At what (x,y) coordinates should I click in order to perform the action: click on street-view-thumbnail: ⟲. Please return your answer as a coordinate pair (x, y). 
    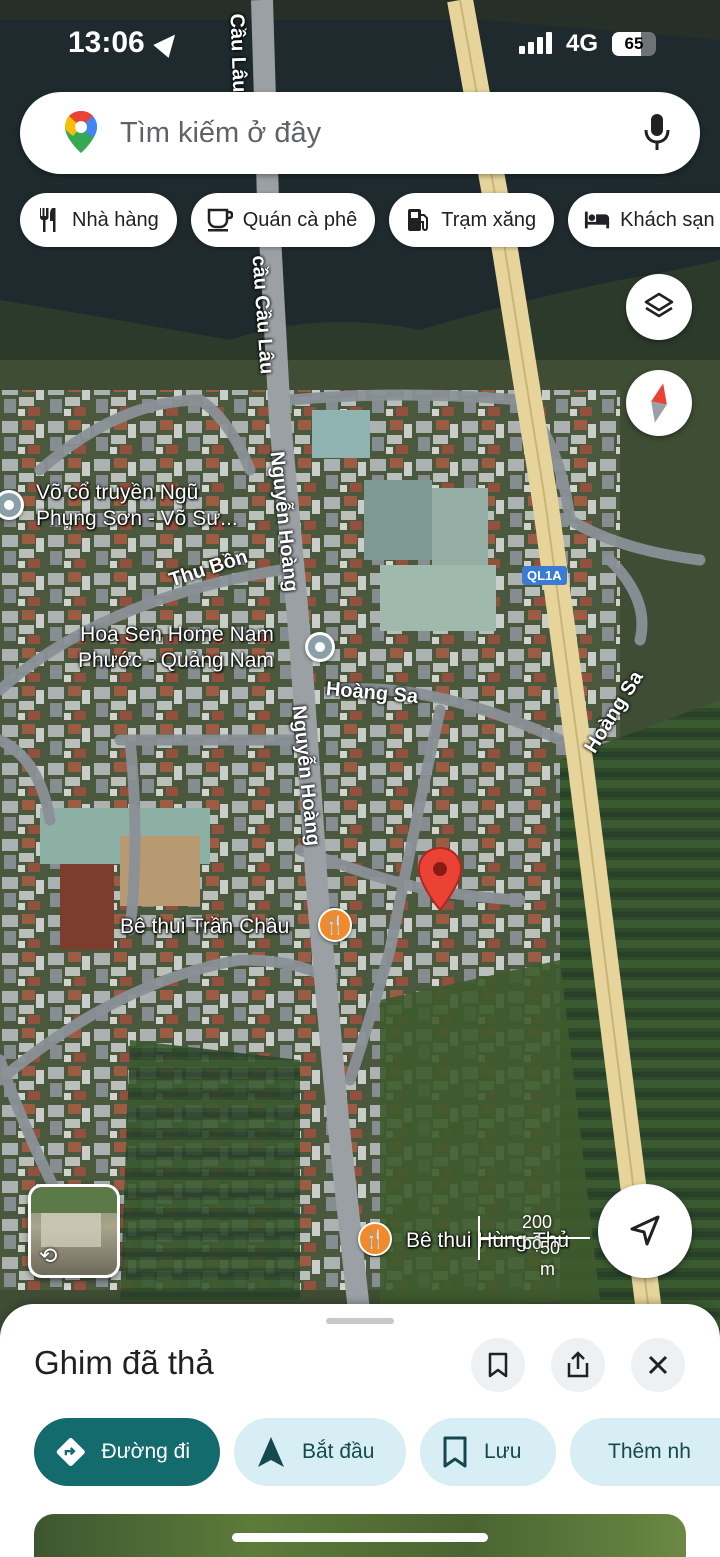
    Looking at the image, I should click on (74, 1231).